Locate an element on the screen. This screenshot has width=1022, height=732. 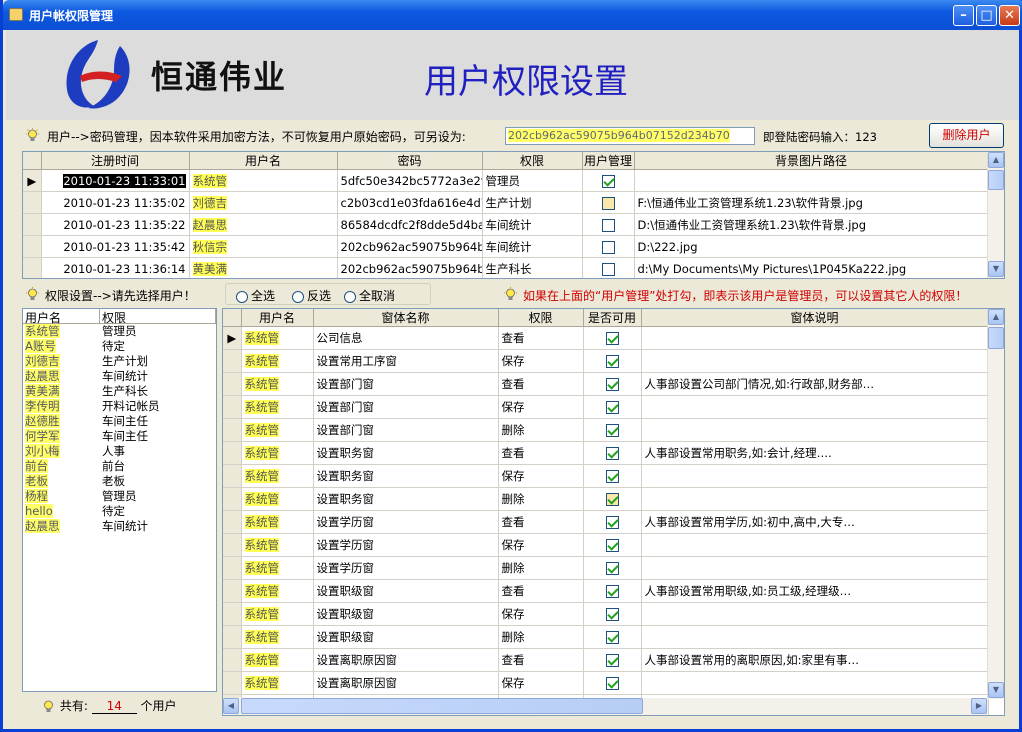
close-icon: ✕ is located at coordinates (1009, 15).